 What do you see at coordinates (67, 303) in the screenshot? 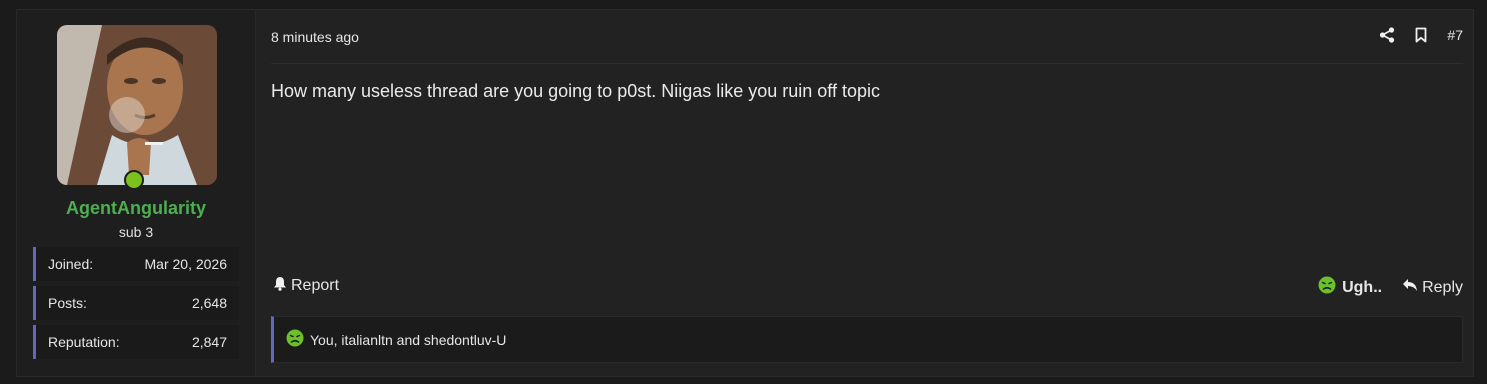
I see `stat-label: Posts:` at bounding box center [67, 303].